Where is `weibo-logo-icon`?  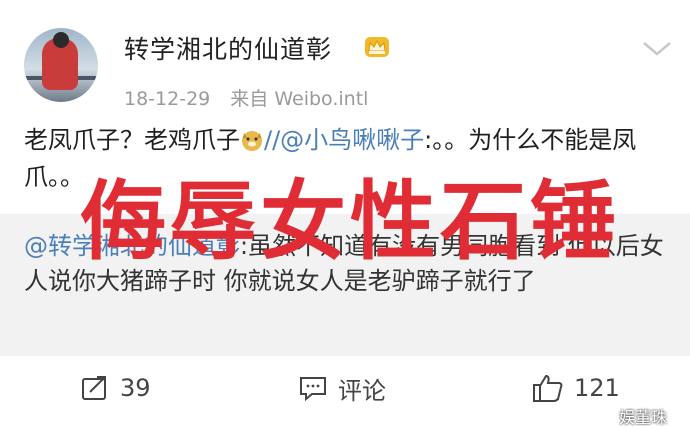 weibo-logo-icon is located at coordinates (604, 419).